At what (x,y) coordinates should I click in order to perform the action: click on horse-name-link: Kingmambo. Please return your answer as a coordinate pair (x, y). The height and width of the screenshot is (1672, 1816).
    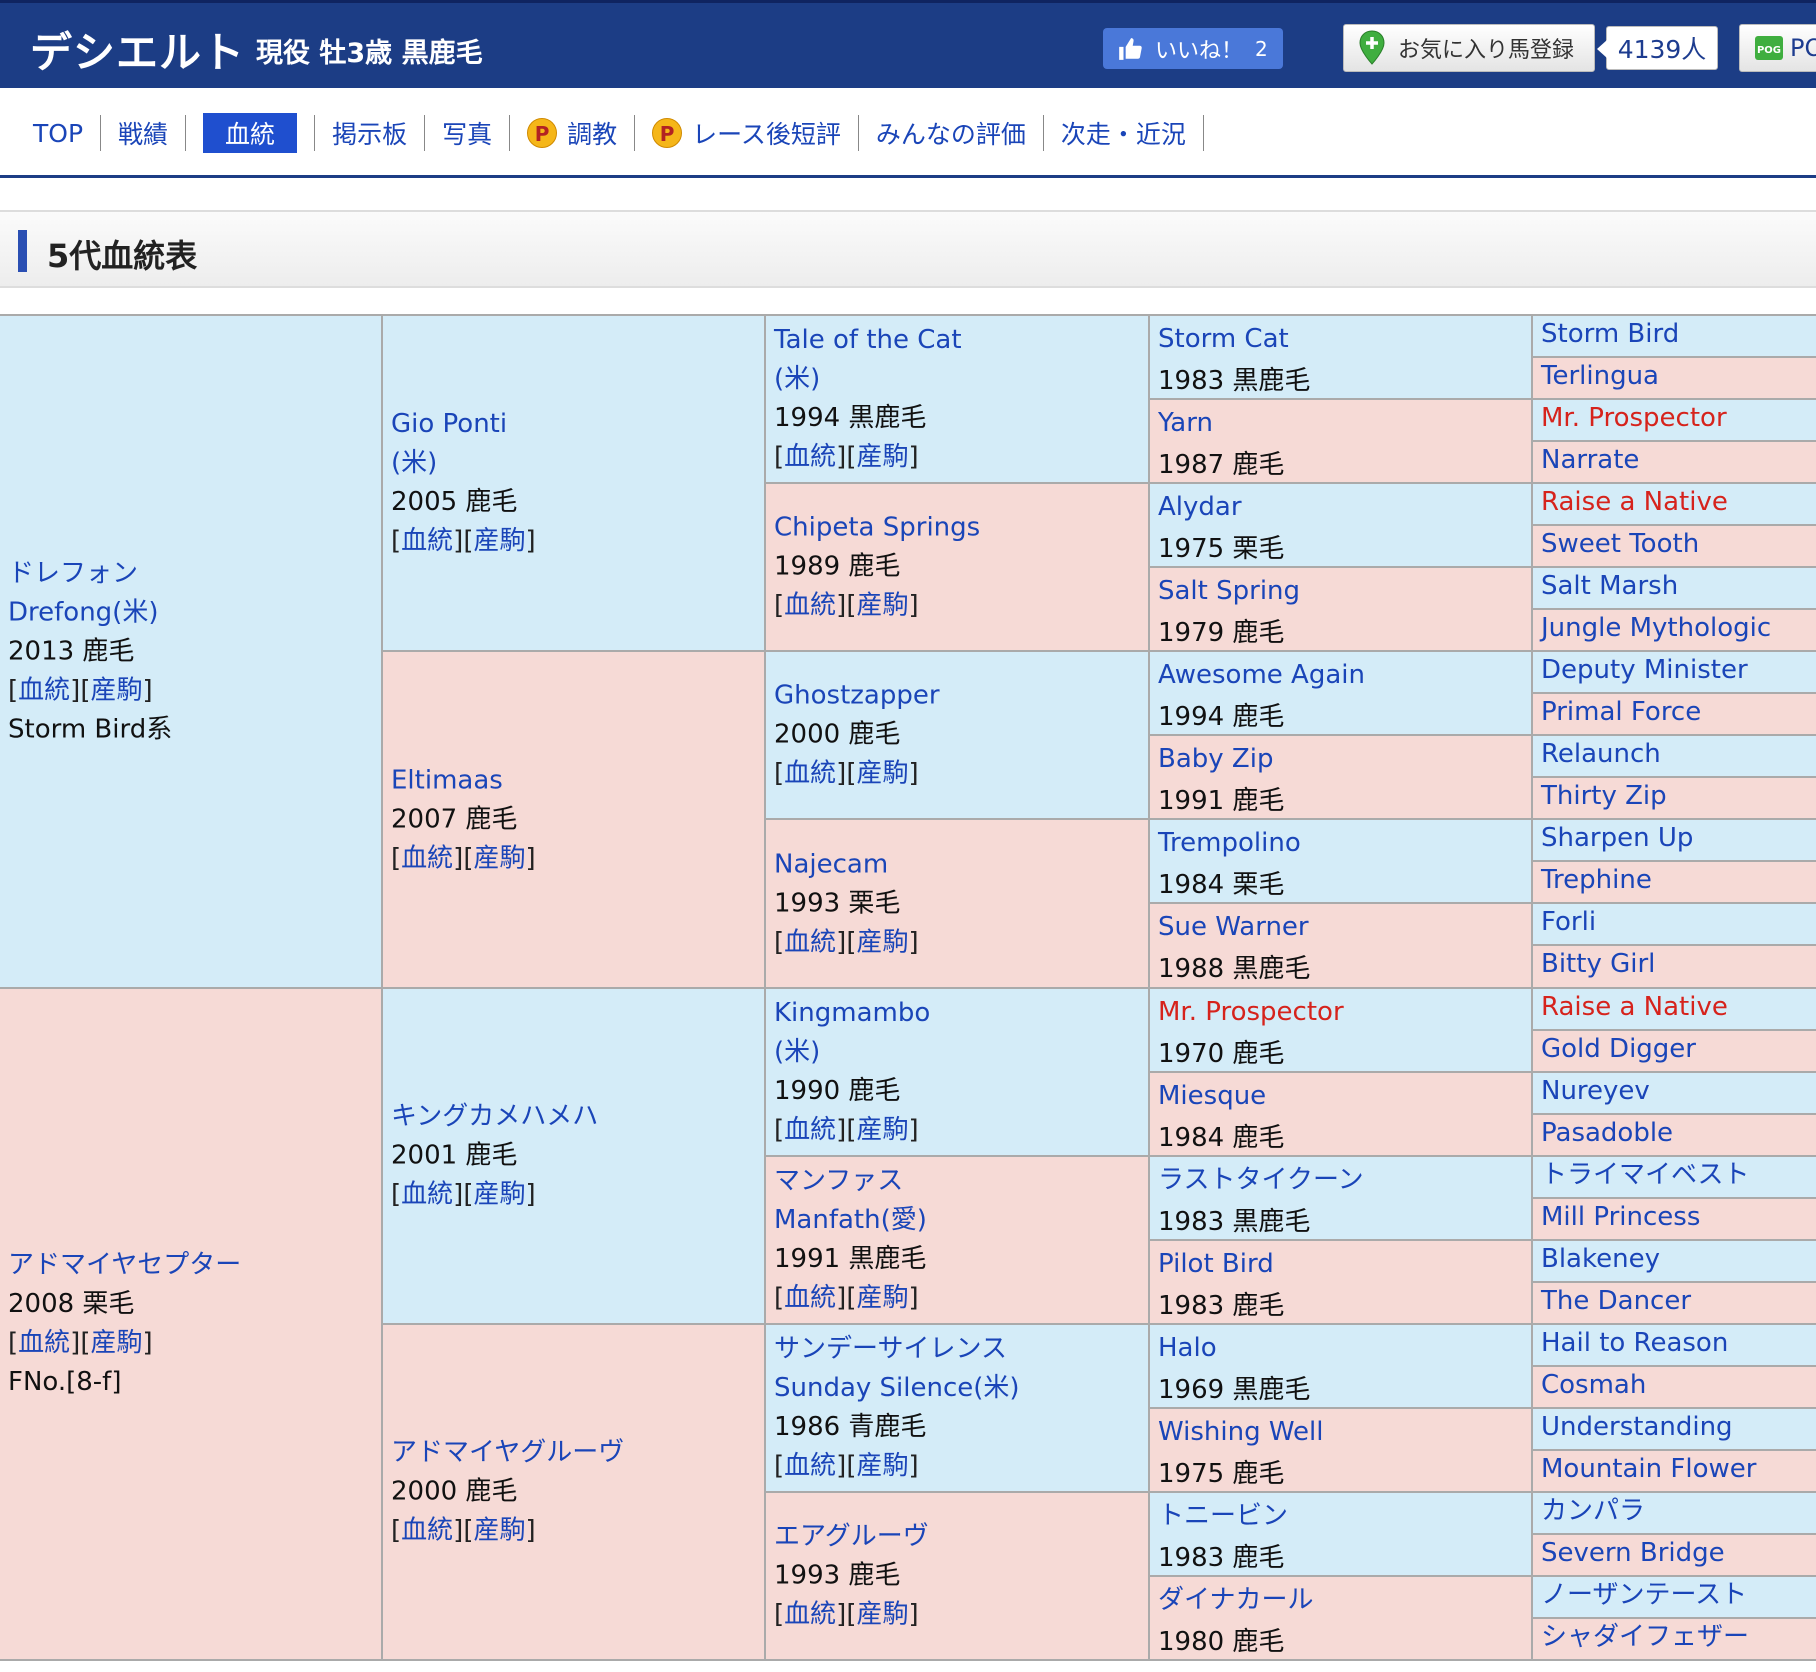
    Looking at the image, I should click on (958, 1013).